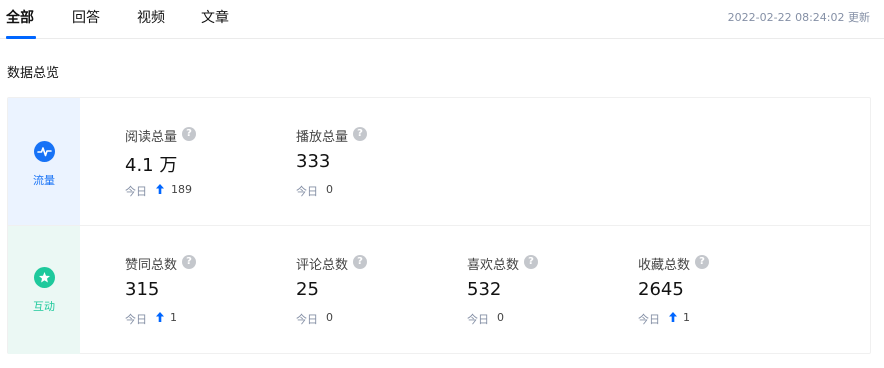  What do you see at coordinates (142, 289) in the screenshot?
I see `stat-value: 315` at bounding box center [142, 289].